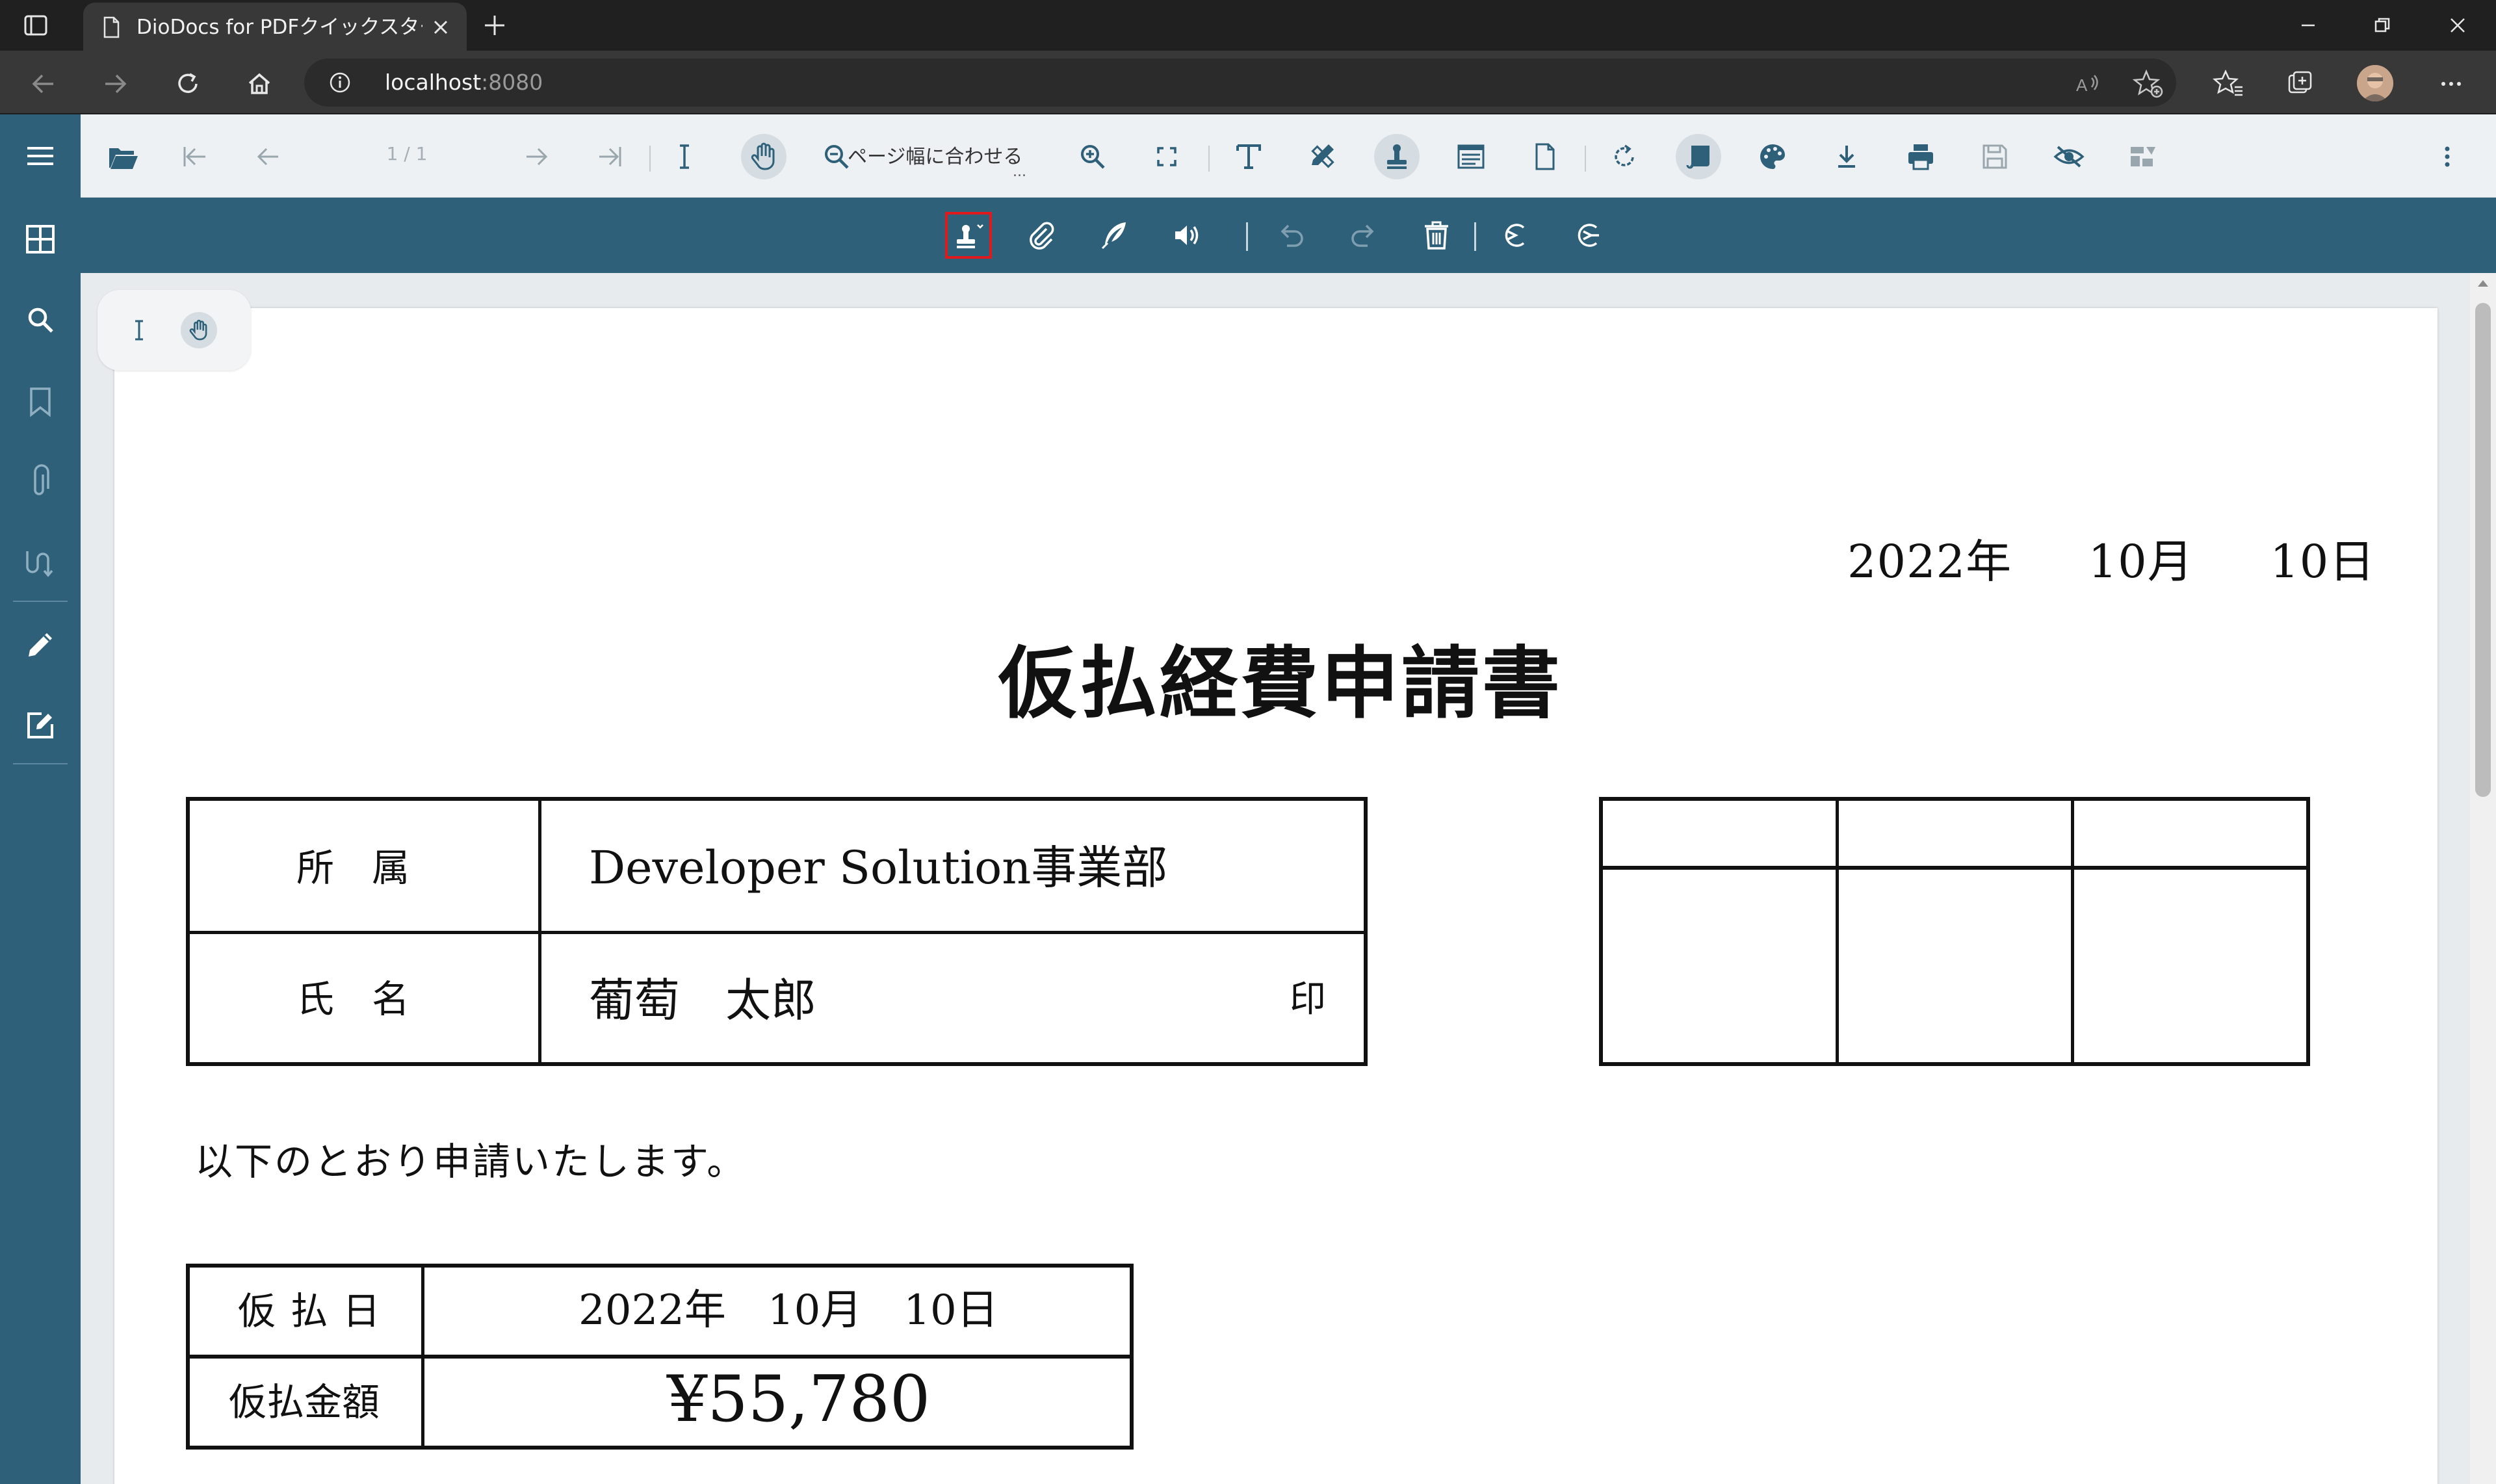 This screenshot has height=1484, width=2496. I want to click on download-button, so click(1847, 156).